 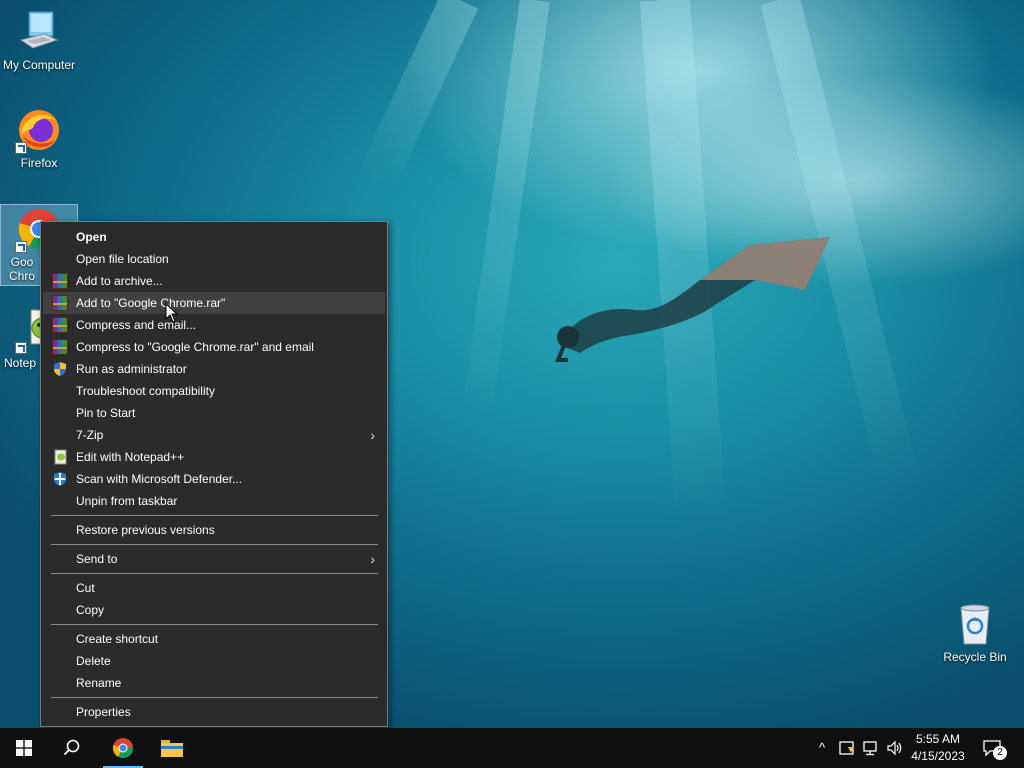 What do you see at coordinates (60, 369) in the screenshot?
I see `uac-shield-icon` at bounding box center [60, 369].